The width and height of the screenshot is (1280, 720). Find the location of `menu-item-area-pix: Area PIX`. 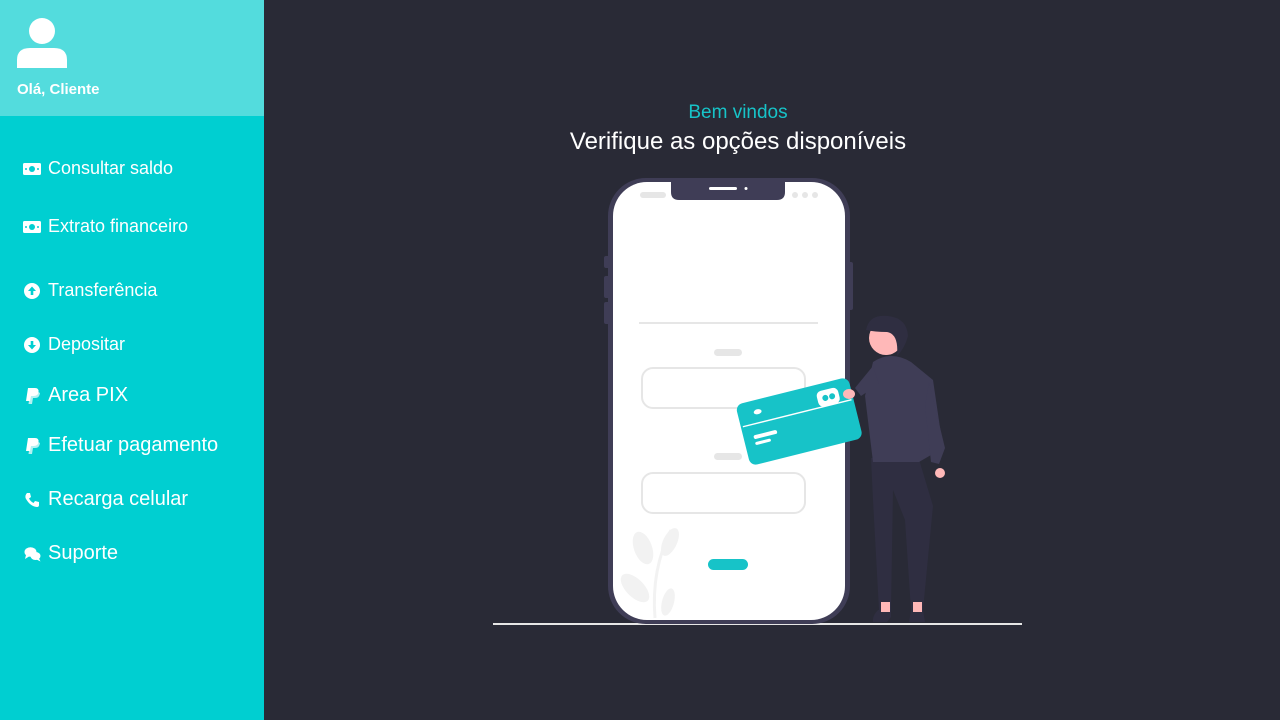

menu-item-area-pix: Area PIX is located at coordinates (75, 395).